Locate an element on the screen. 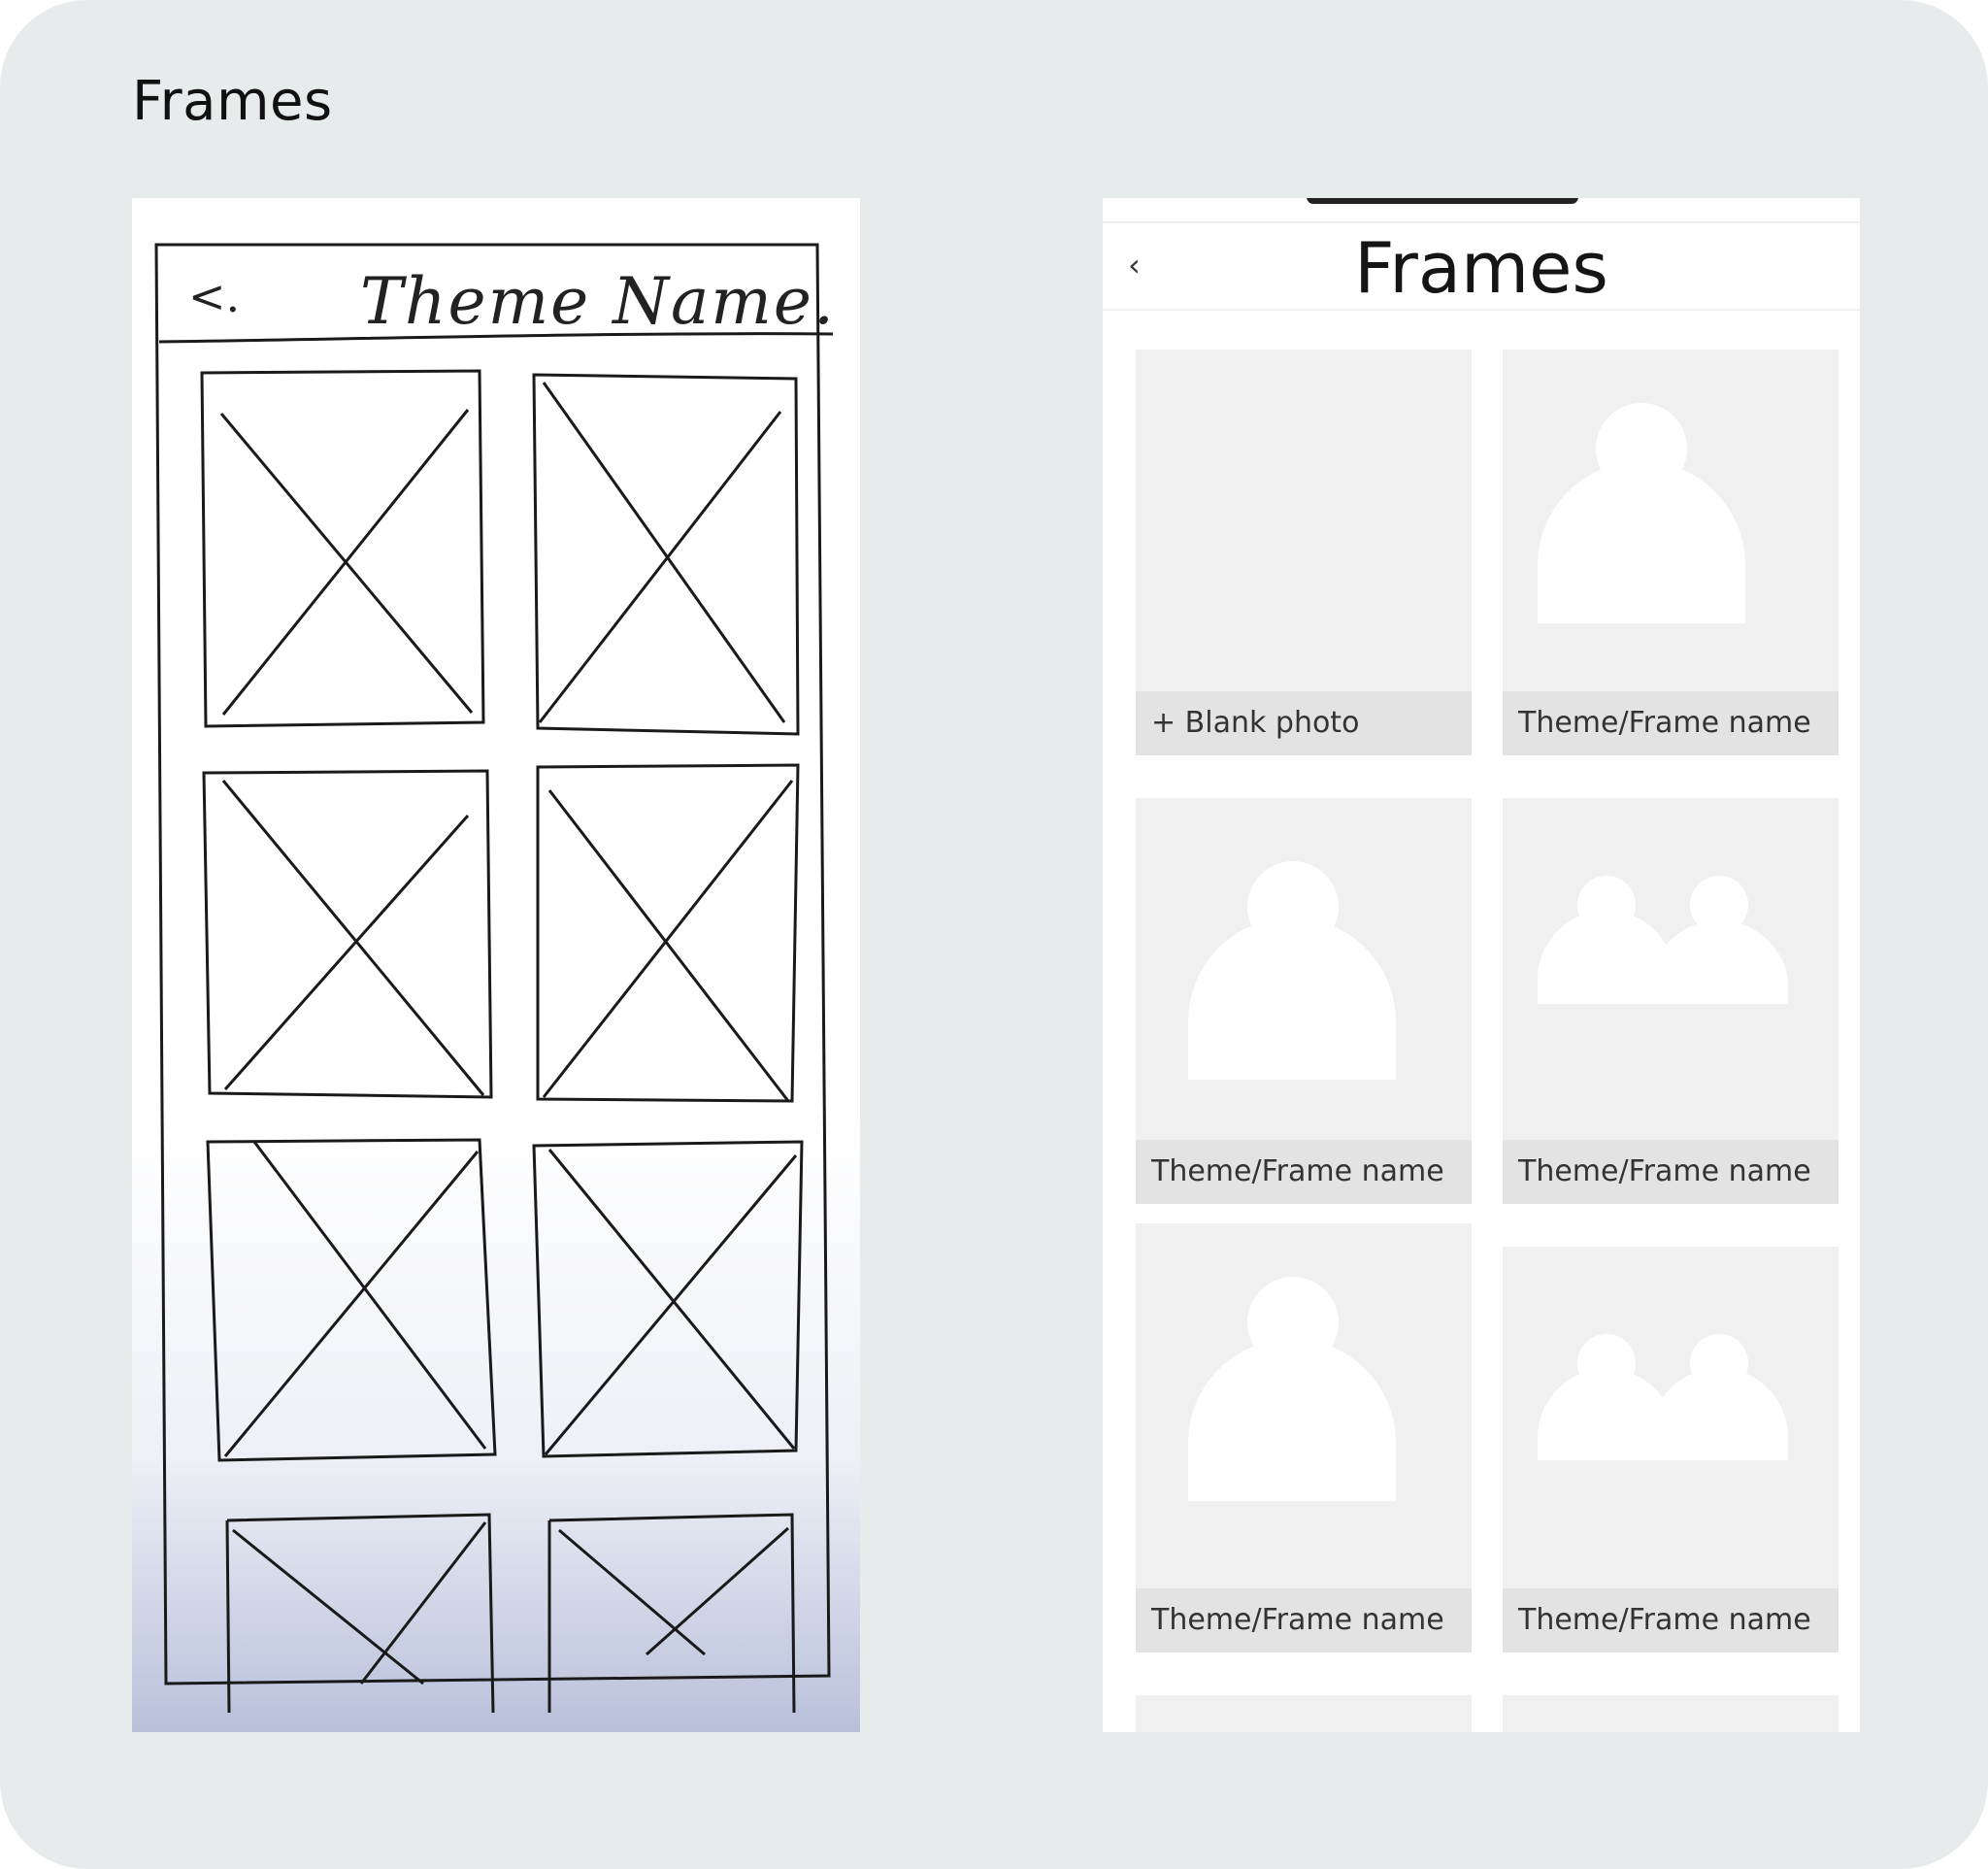 Image resolution: width=1988 pixels, height=1869 pixels. sketch-title: Theme Name. is located at coordinates (598, 301).